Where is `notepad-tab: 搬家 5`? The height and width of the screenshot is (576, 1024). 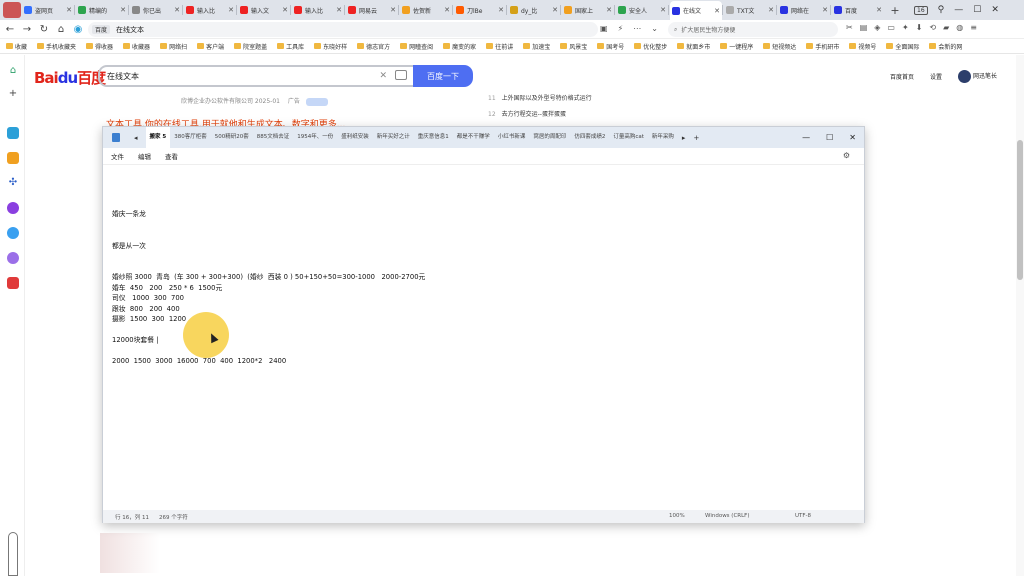
notepad-tab: 搬家 5 is located at coordinates (158, 137).